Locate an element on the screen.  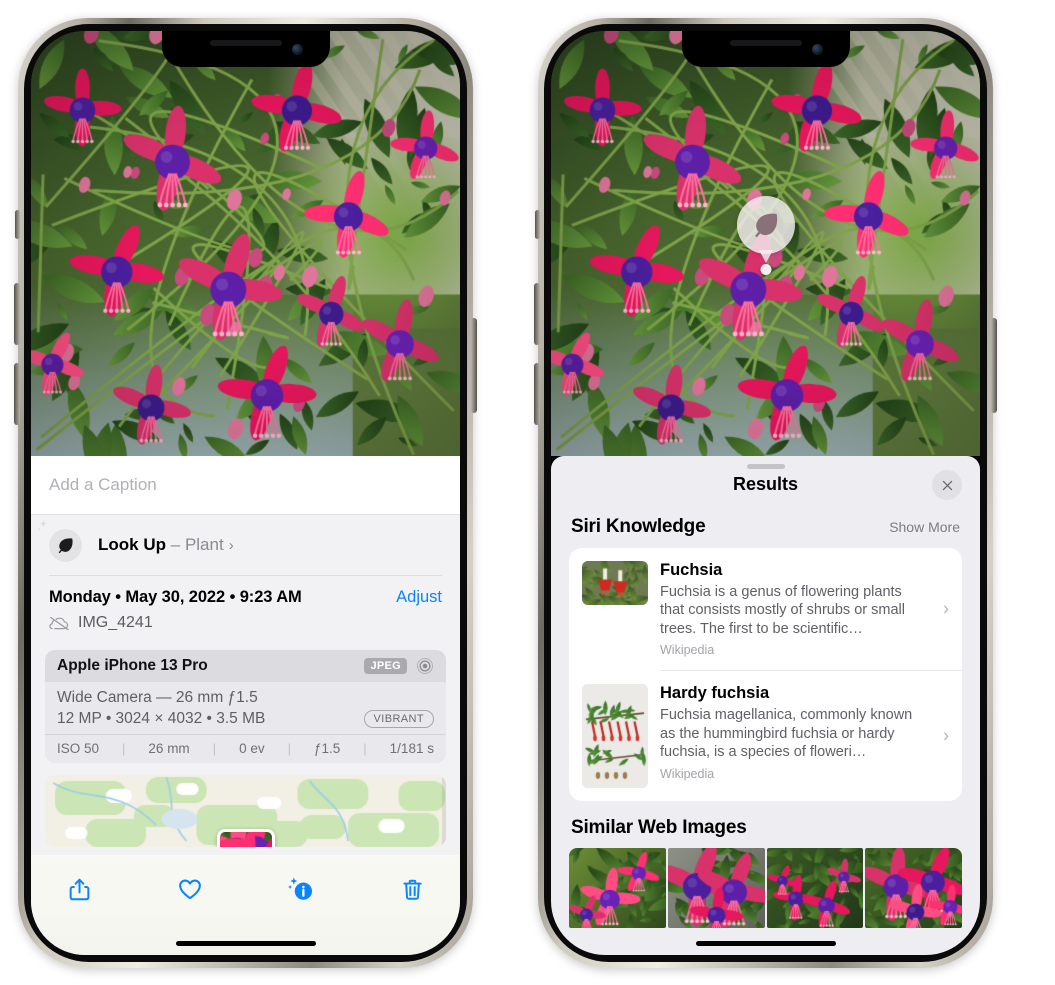
info-button is located at coordinates (301, 889).